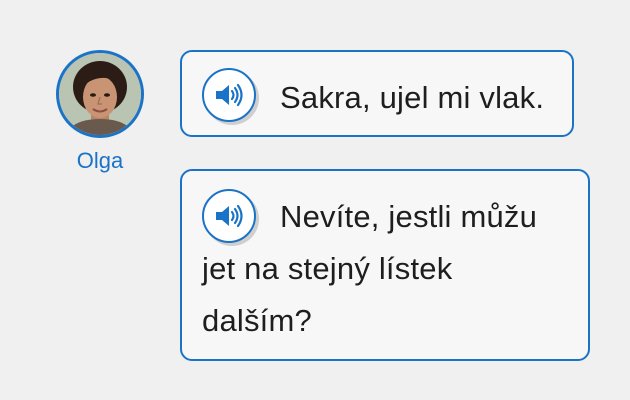  I want to click on speaker-avatar, so click(100, 94).